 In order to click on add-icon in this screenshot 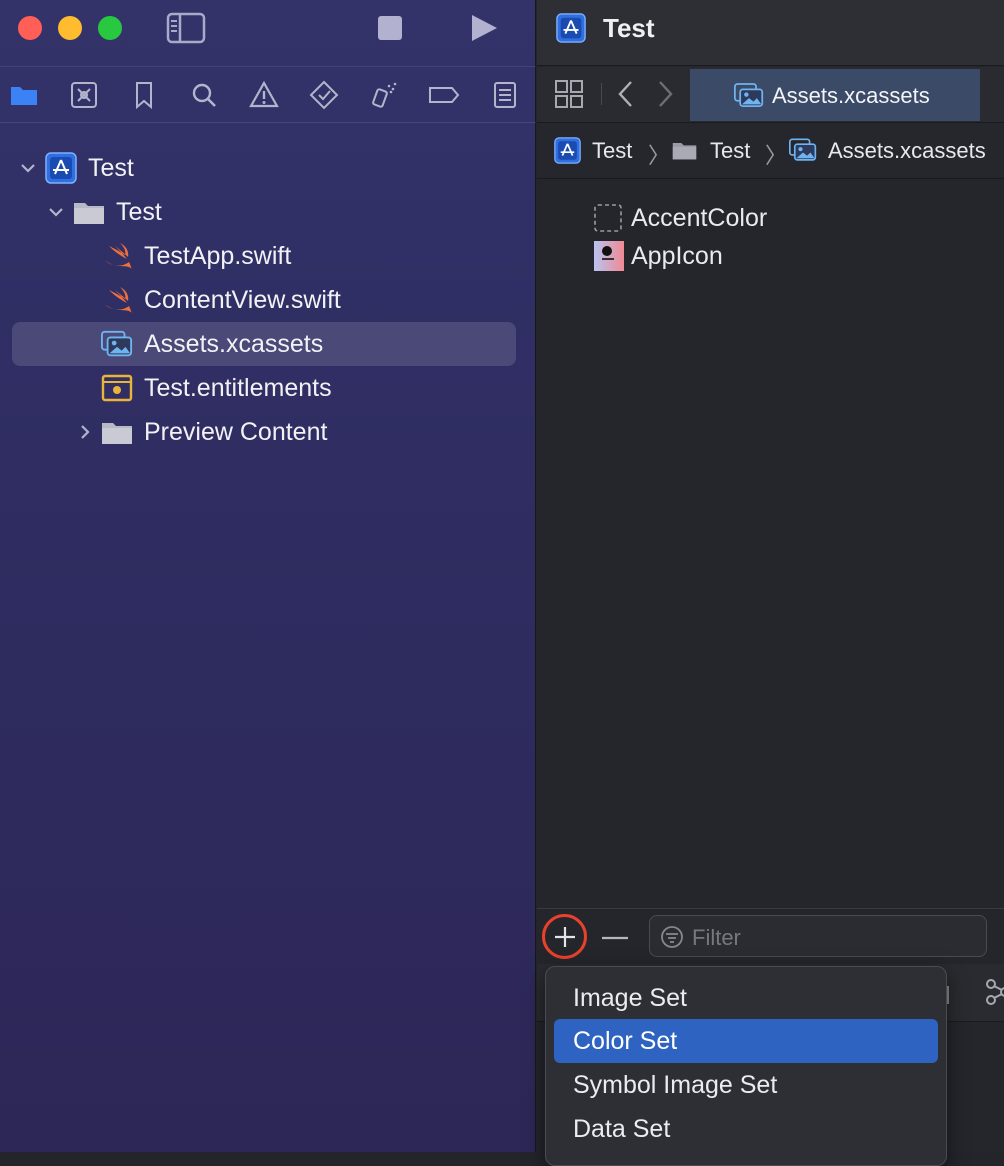, I will do `click(565, 937)`.